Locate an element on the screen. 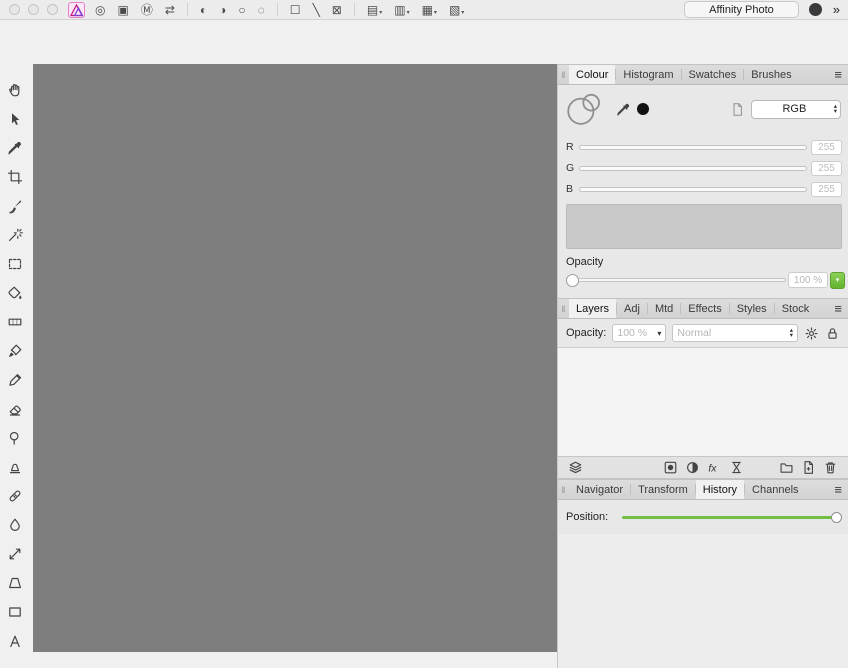 Image resolution: width=848 pixels, height=668 pixels. gear-icon is located at coordinates (811, 333).